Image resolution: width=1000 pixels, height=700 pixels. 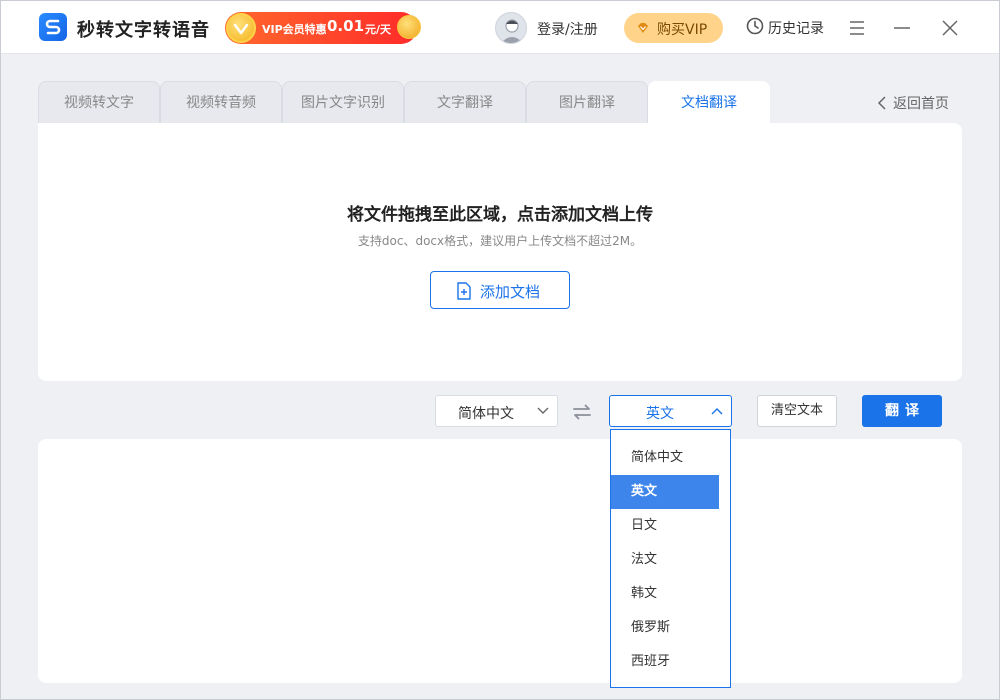 I want to click on add-document-label: 添加文档, so click(x=510, y=292).